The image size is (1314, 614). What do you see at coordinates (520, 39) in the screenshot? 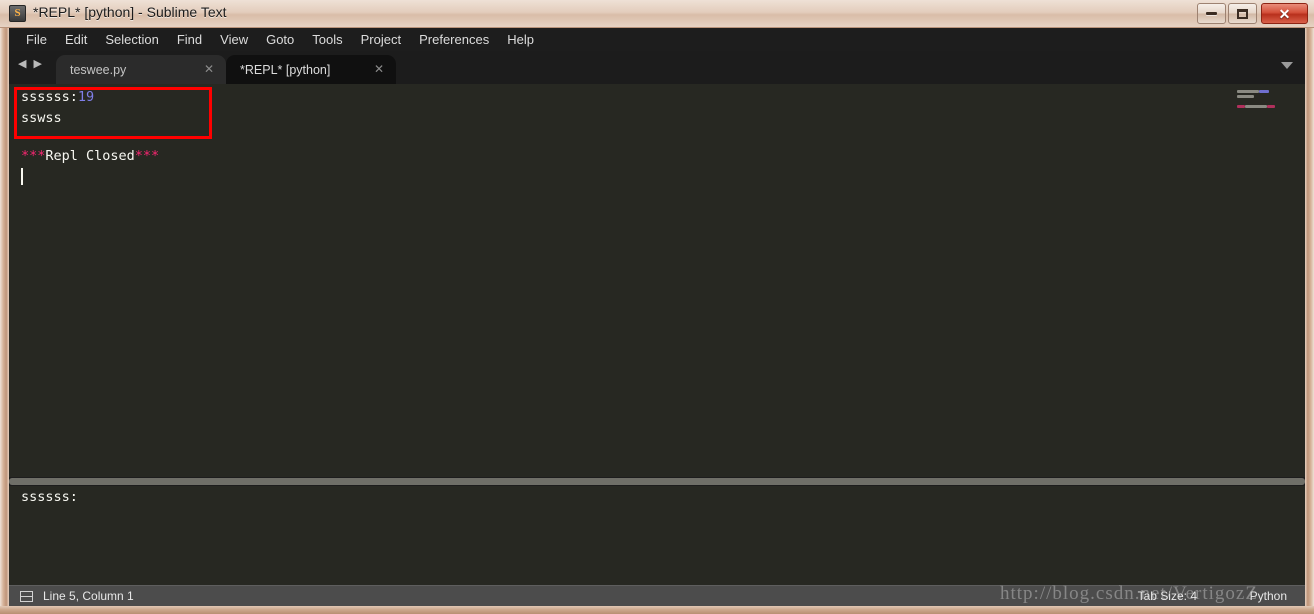
I see `menu-item-help: Help` at bounding box center [520, 39].